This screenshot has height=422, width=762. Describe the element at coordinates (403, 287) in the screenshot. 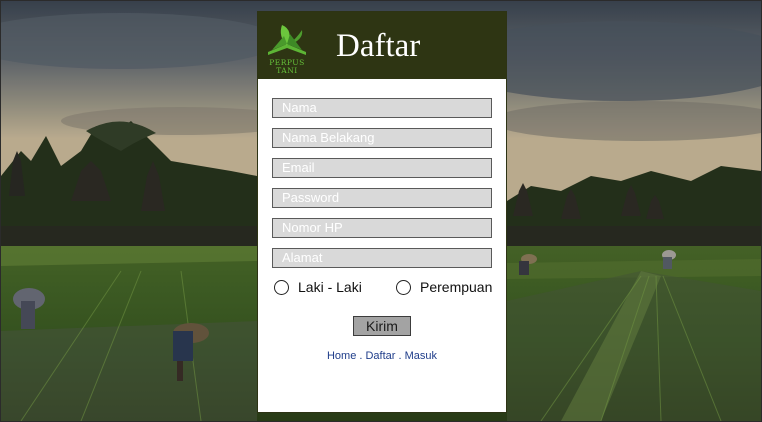

I see `female-radio-button` at that location.